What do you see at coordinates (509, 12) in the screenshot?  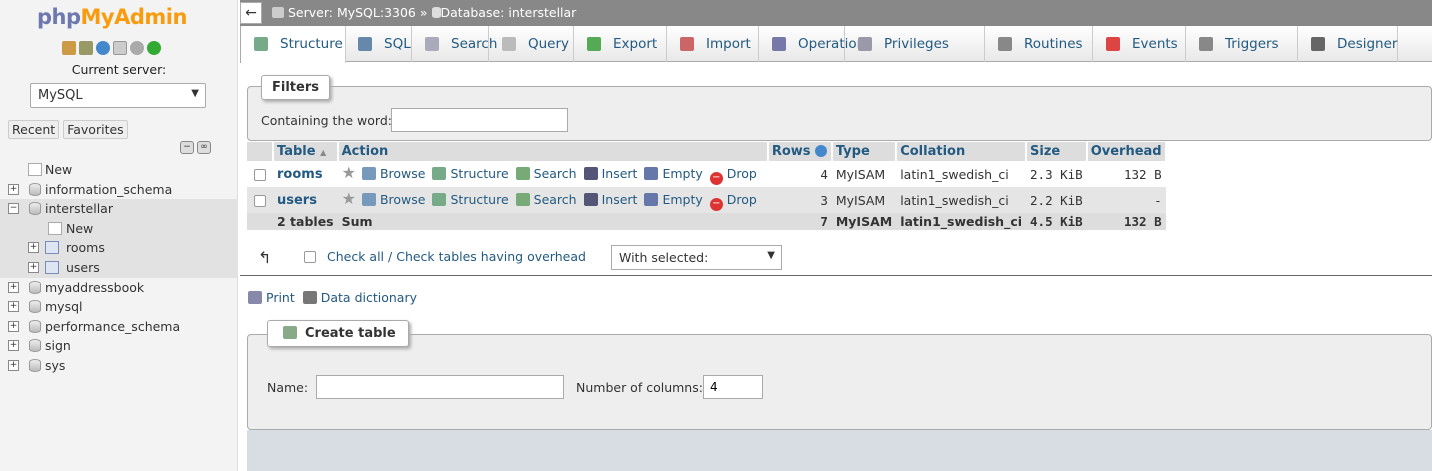 I see `breadcrumb-database: Database: interstellar` at bounding box center [509, 12].